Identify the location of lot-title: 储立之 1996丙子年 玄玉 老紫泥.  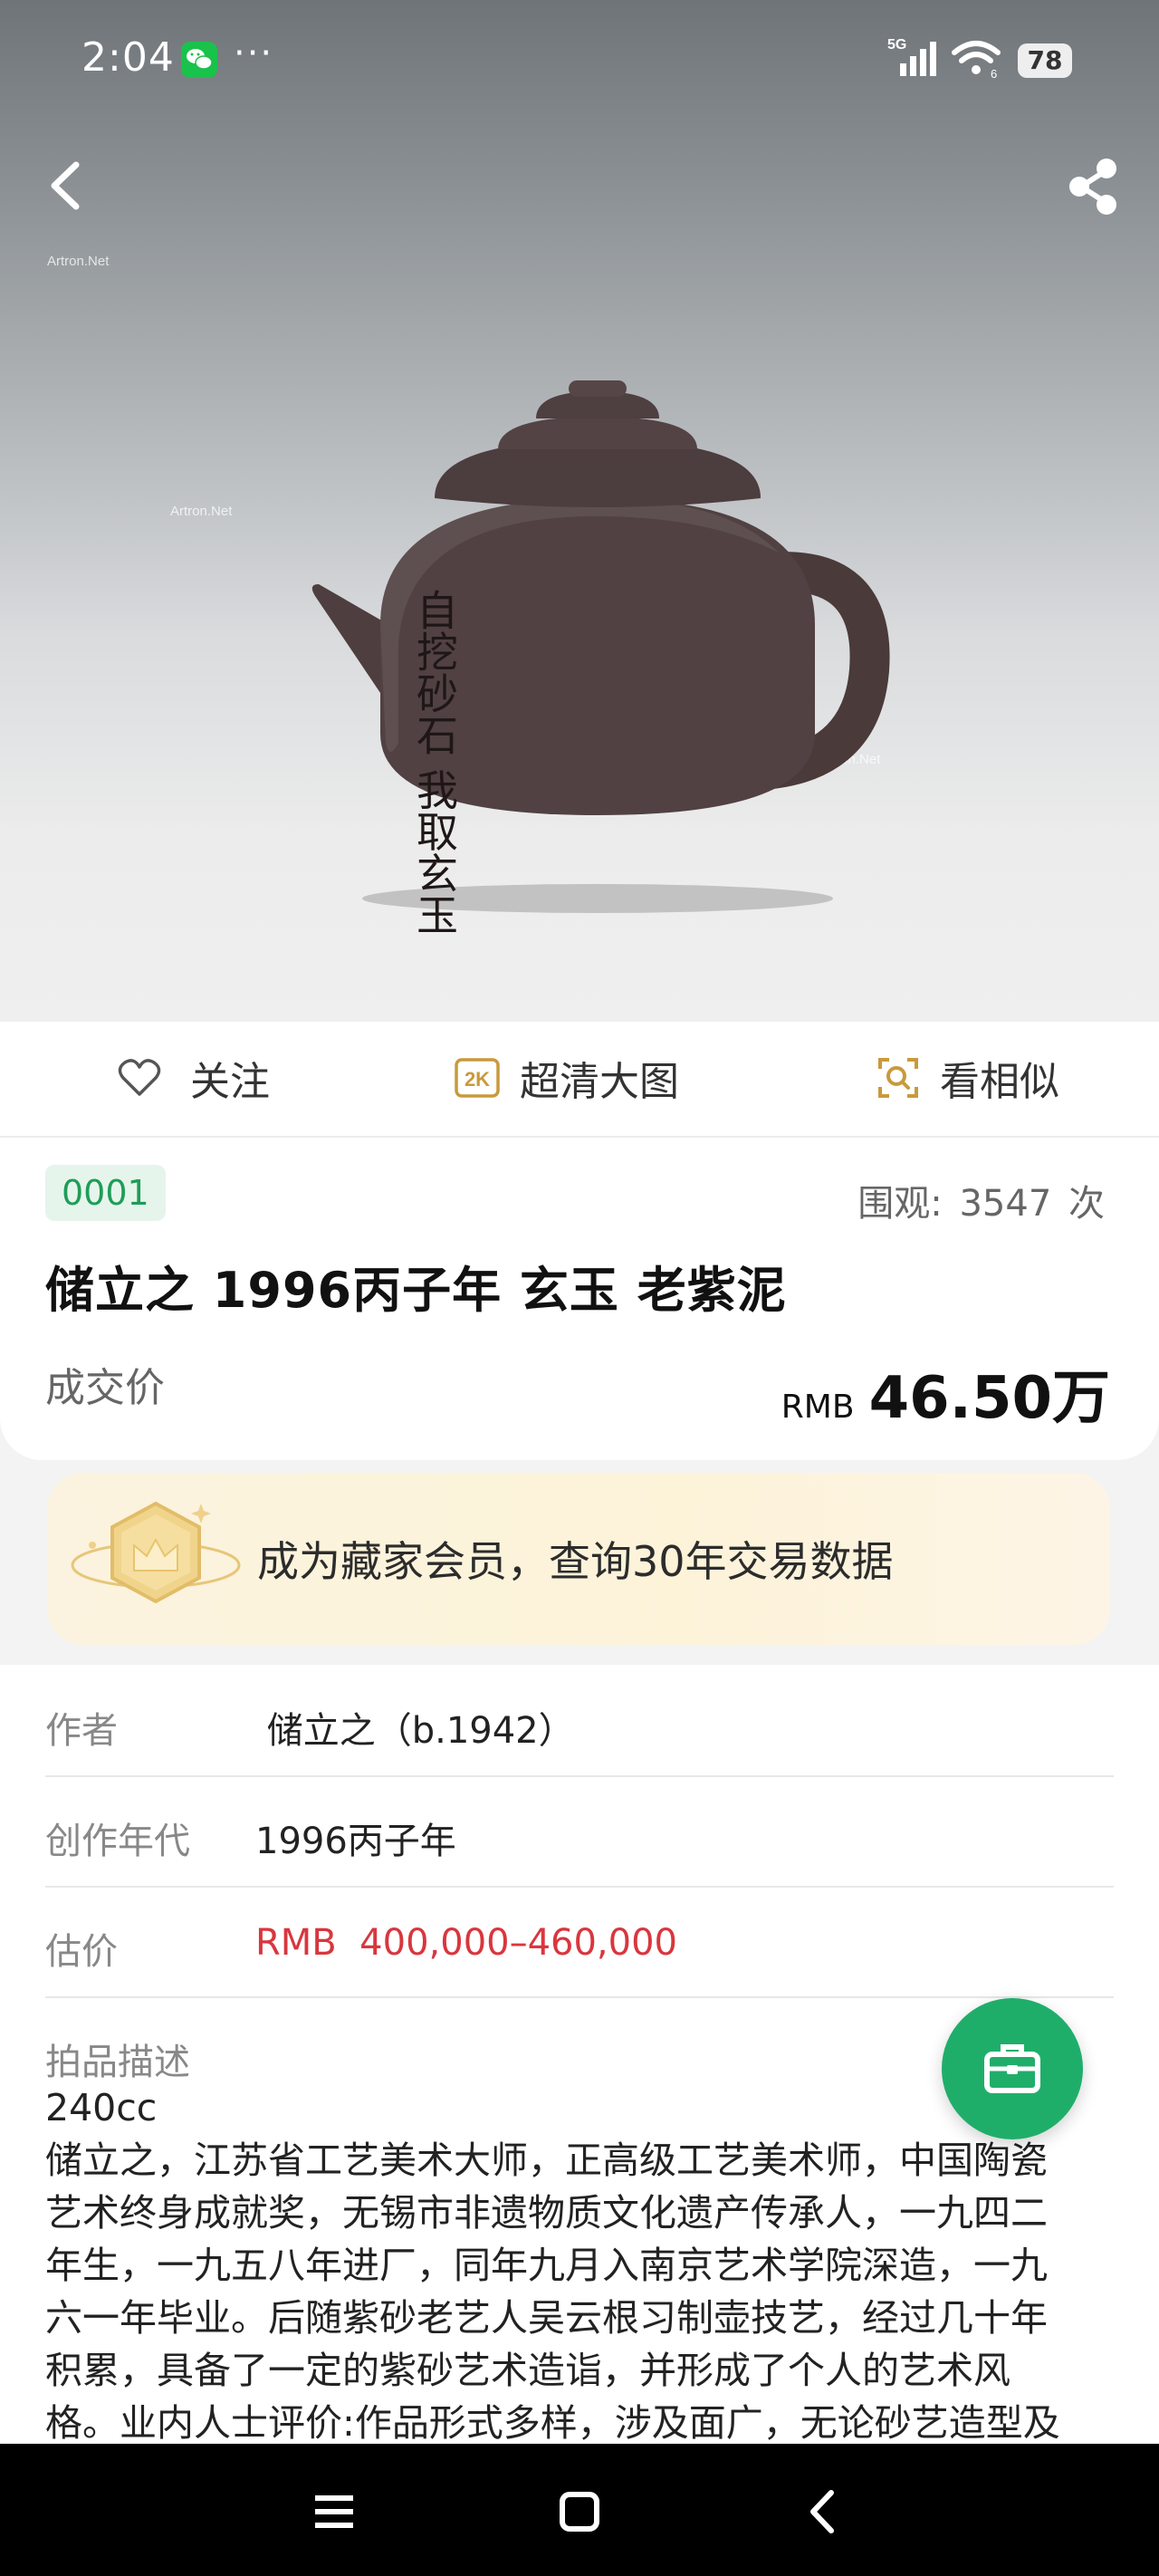
(416, 1290).